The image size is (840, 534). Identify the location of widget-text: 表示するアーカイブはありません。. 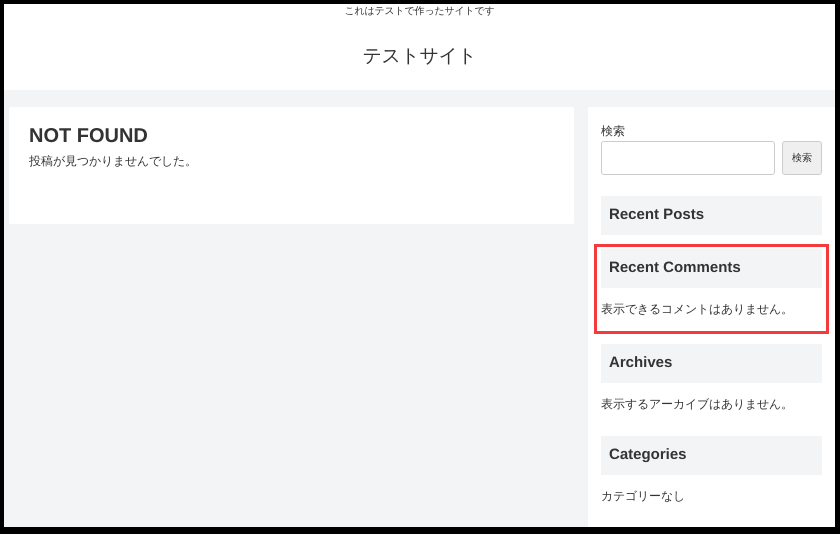
(697, 404).